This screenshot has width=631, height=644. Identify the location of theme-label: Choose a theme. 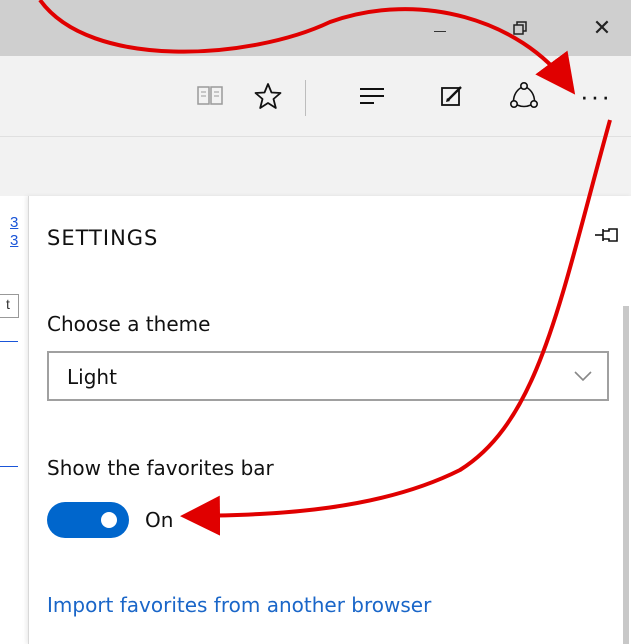
(129, 324).